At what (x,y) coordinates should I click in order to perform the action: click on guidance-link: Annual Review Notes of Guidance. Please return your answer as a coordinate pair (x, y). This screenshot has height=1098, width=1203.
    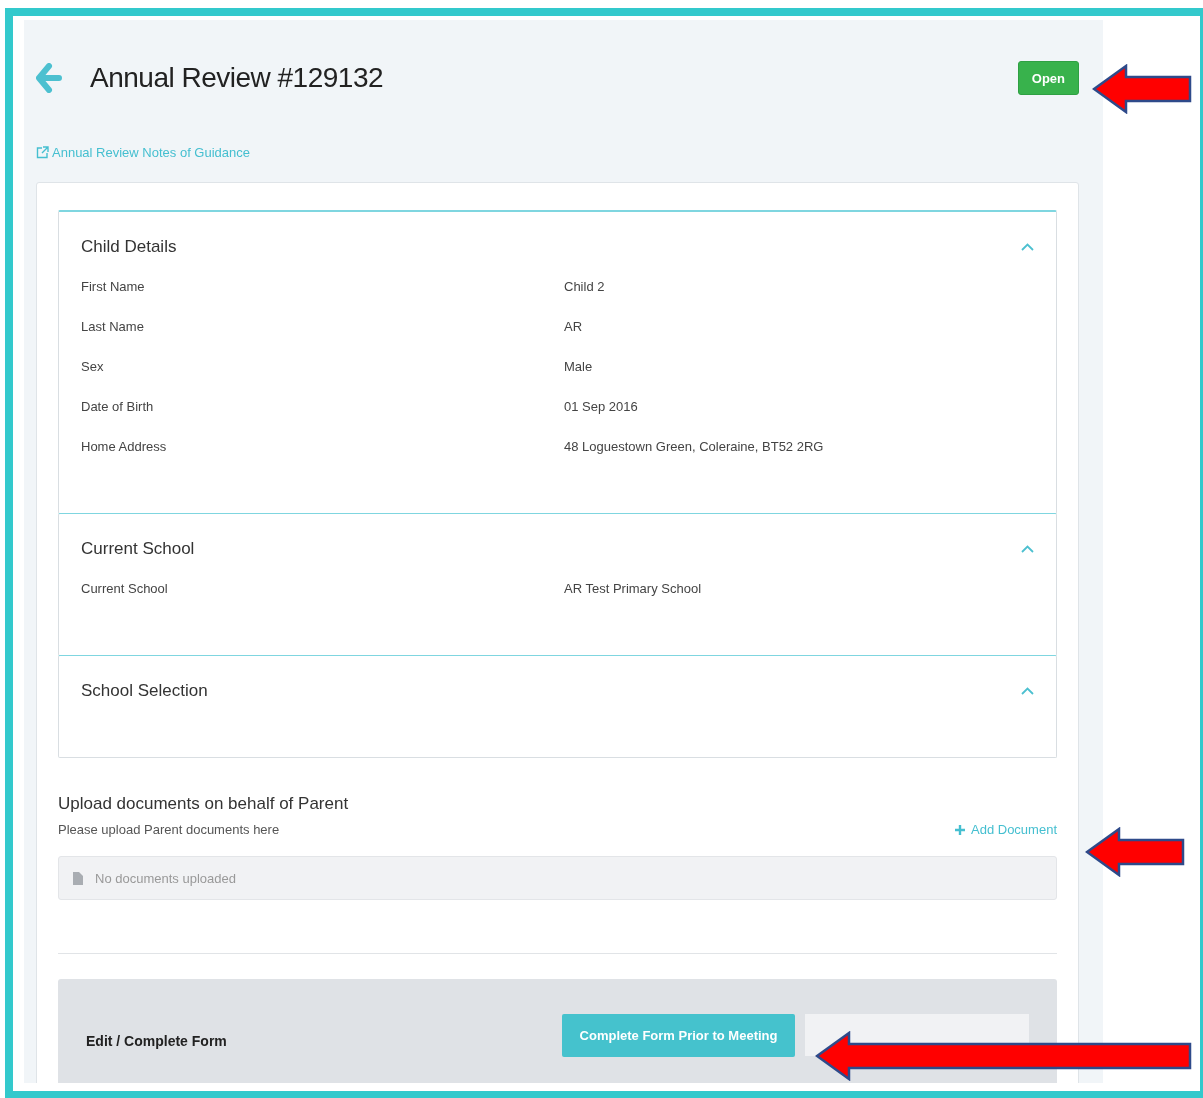
    Looking at the image, I should click on (143, 152).